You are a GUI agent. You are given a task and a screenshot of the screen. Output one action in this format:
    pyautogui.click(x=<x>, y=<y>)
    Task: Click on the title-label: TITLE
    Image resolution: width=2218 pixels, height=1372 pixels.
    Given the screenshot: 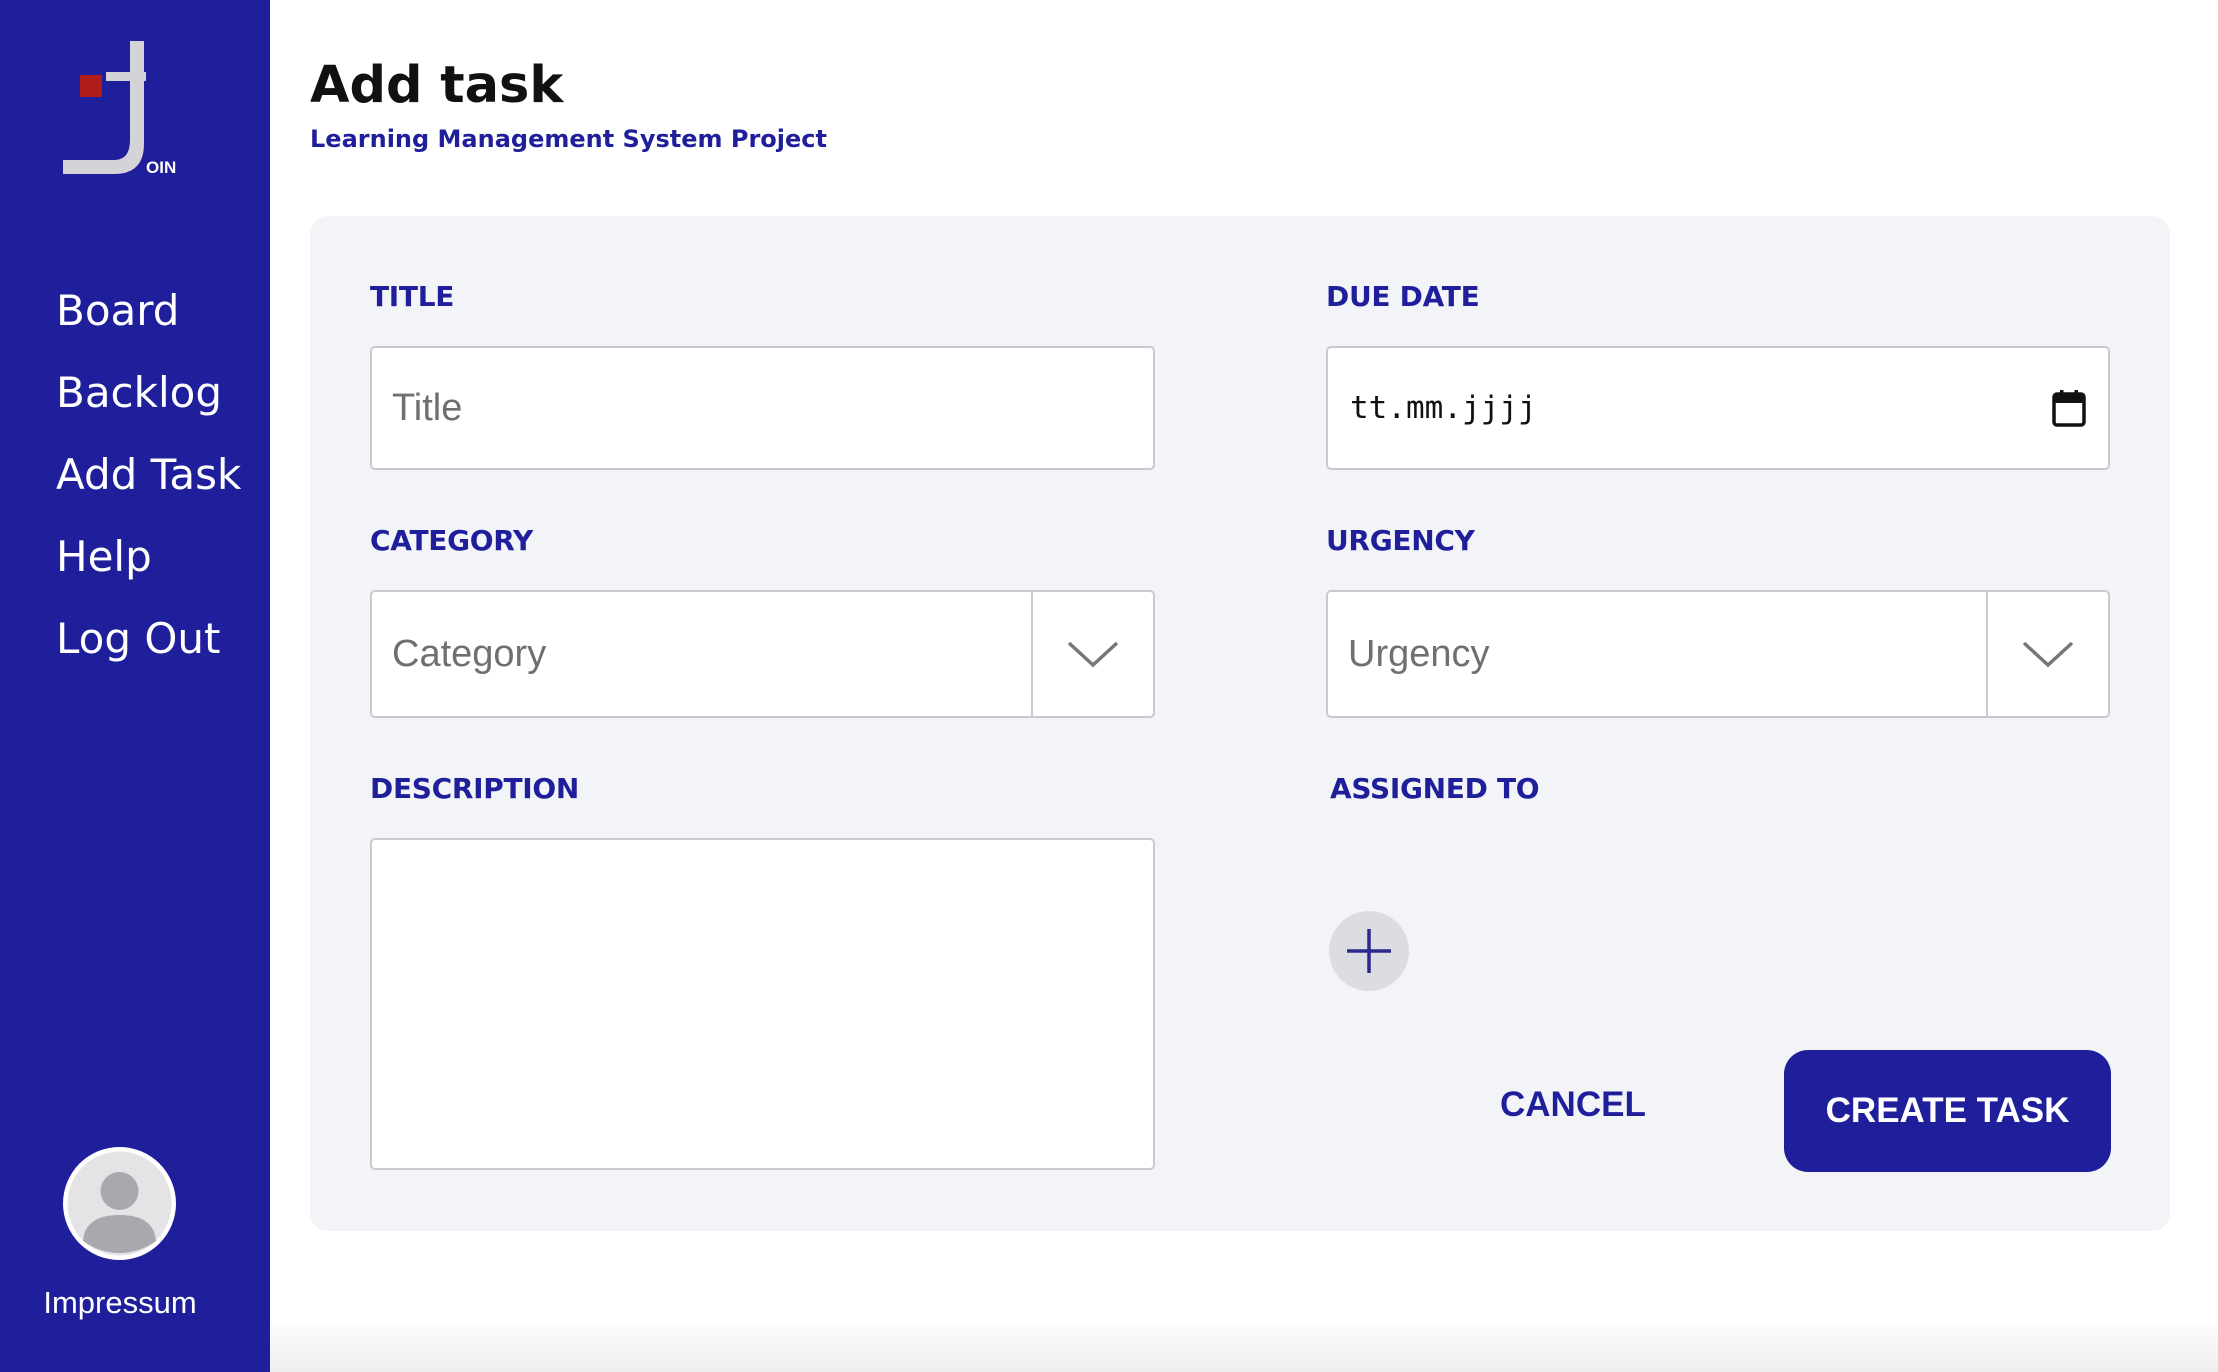 What is the action you would take?
    pyautogui.click(x=412, y=296)
    